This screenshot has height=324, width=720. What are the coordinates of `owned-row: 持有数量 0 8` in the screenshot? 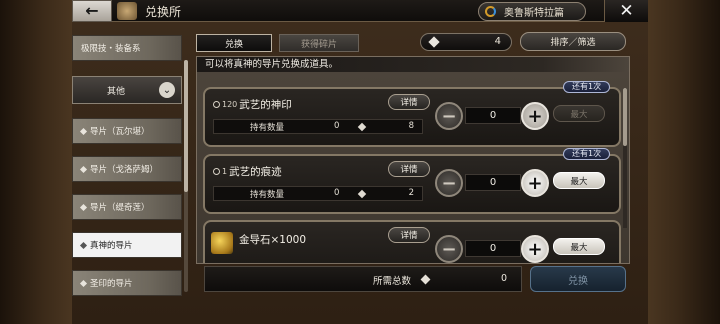 It's located at (318, 126).